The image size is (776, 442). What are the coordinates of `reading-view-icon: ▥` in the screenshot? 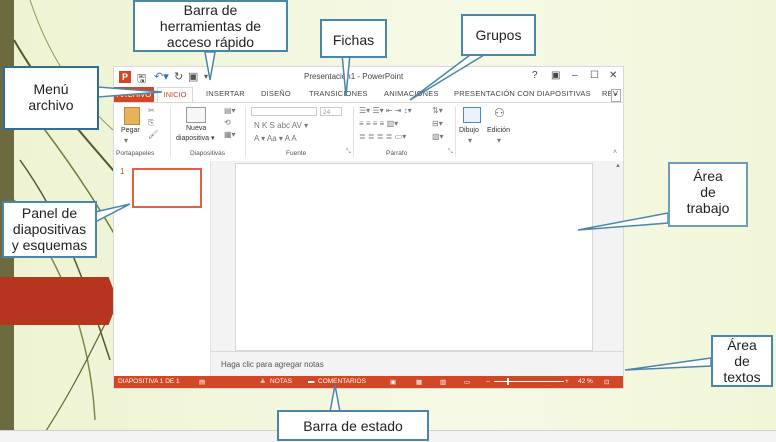 It's located at (443, 382).